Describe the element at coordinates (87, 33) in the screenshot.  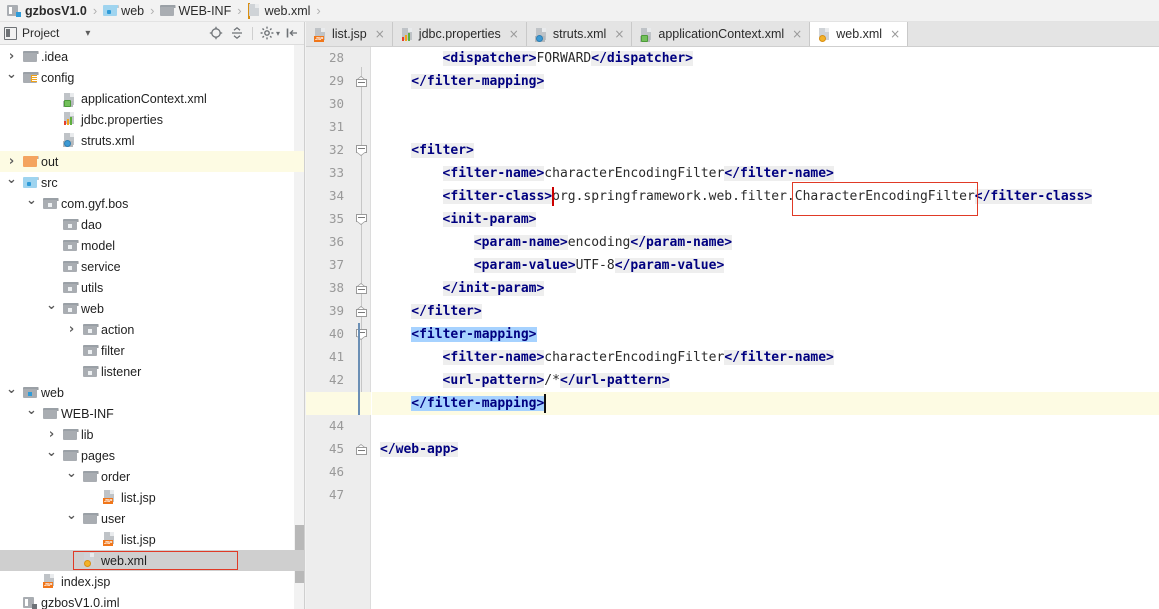
I see `chevron-down-icon: ▾` at that location.